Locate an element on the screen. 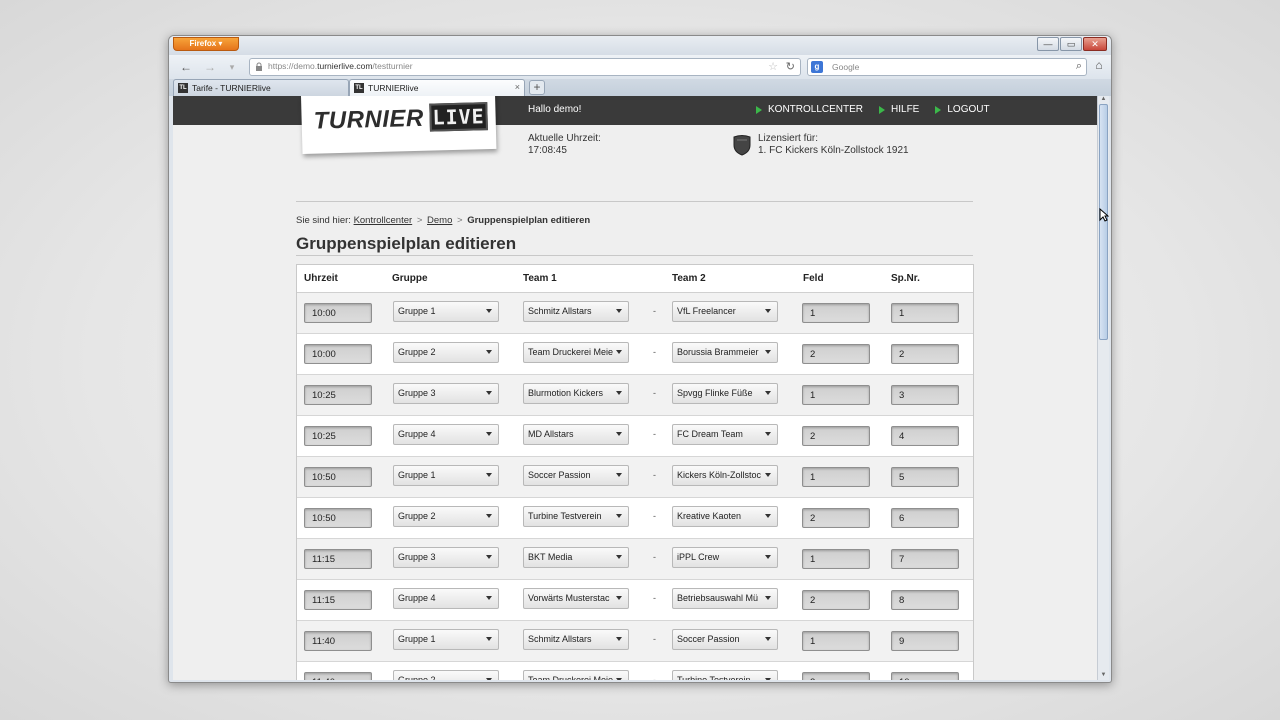 The image size is (1280, 720). nav-logout: LOGOUT is located at coordinates (962, 109).